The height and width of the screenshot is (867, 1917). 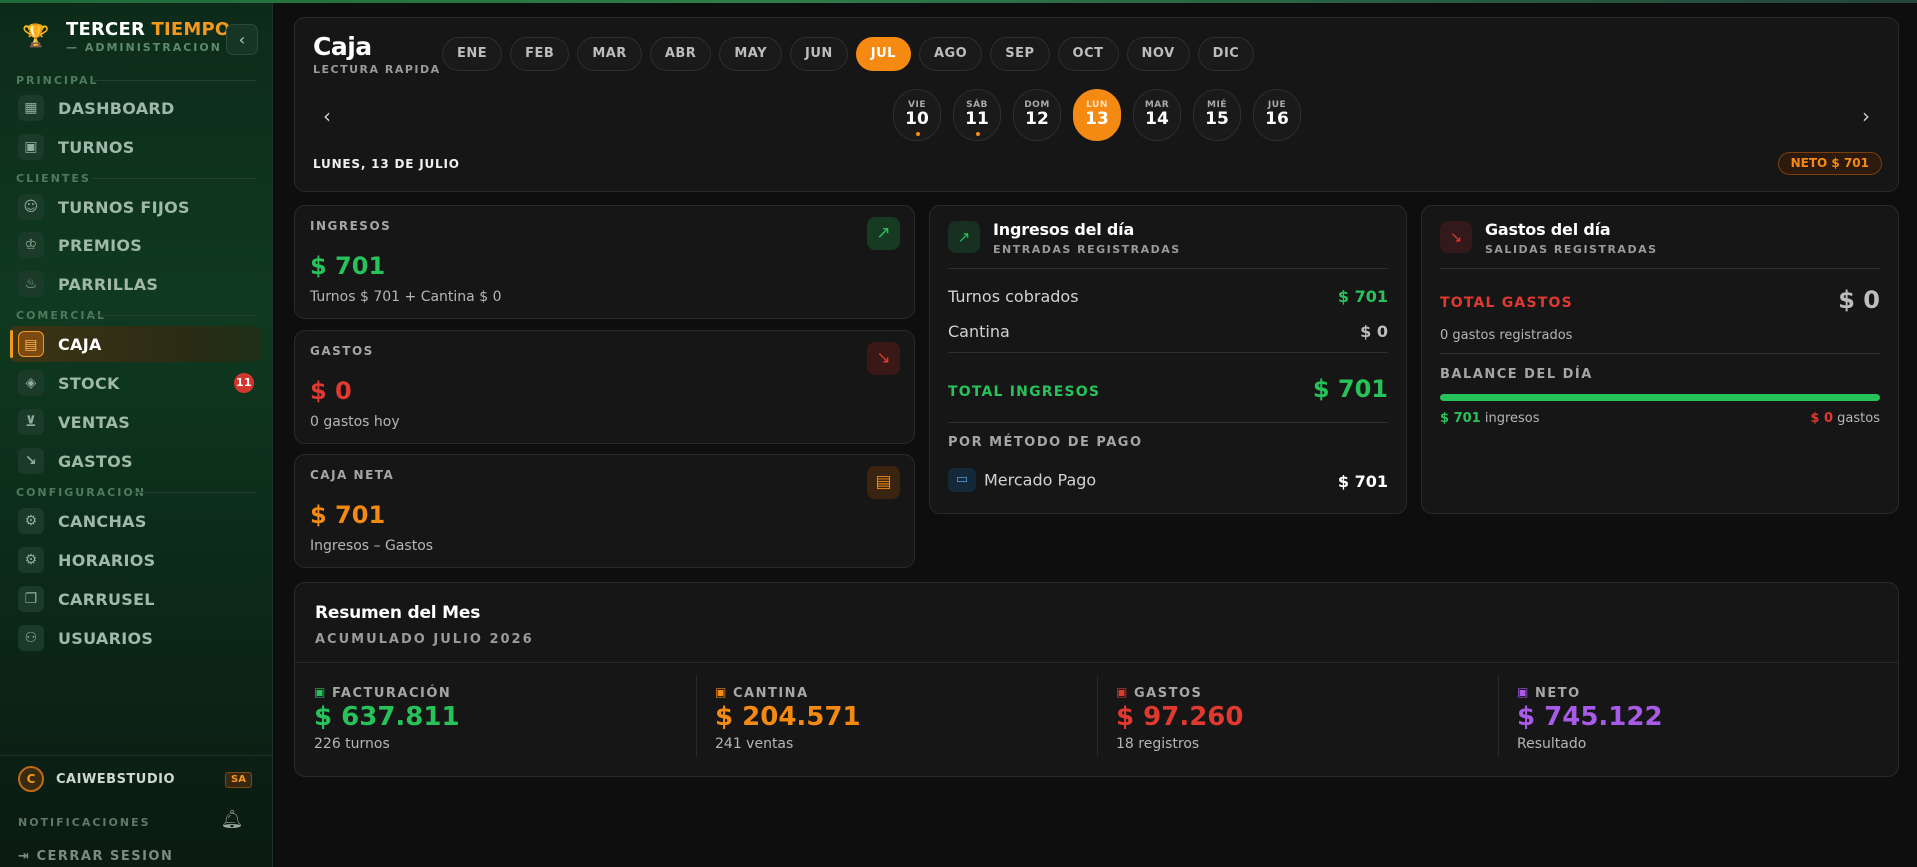 I want to click on sidebar-item-turnos: ▣ TURNOS, so click(x=136, y=147).